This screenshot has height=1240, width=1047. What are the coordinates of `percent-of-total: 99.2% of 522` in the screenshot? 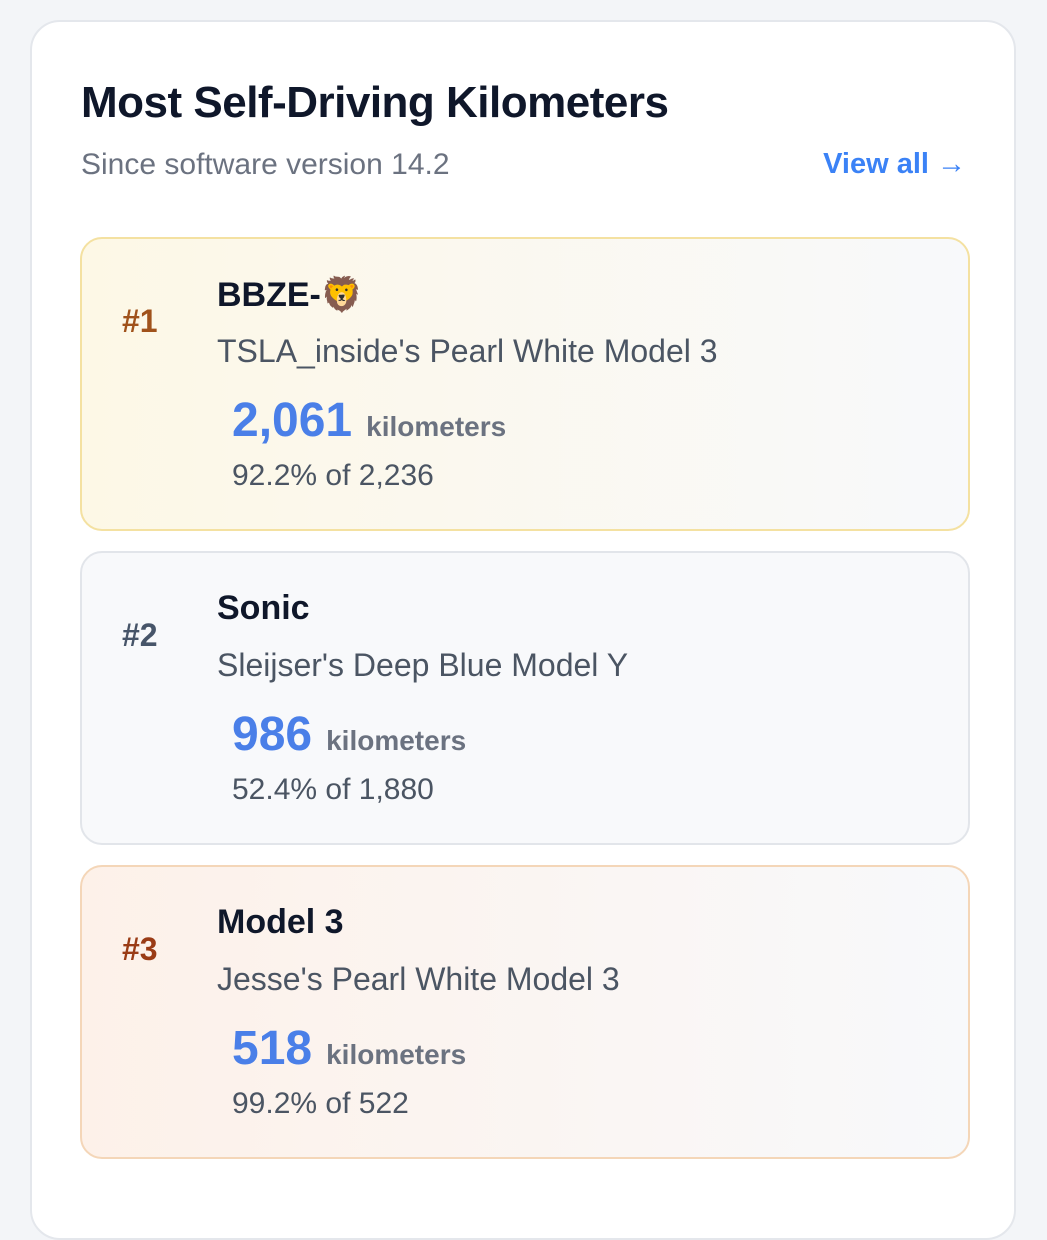 It's located at (320, 1103).